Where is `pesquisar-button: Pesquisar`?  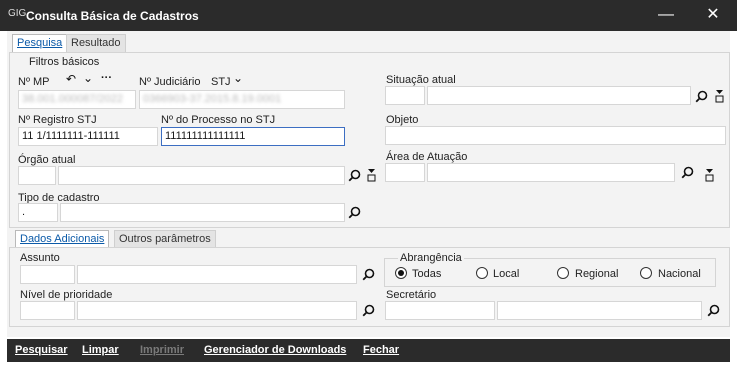
pesquisar-button: Pesquisar is located at coordinates (41, 350).